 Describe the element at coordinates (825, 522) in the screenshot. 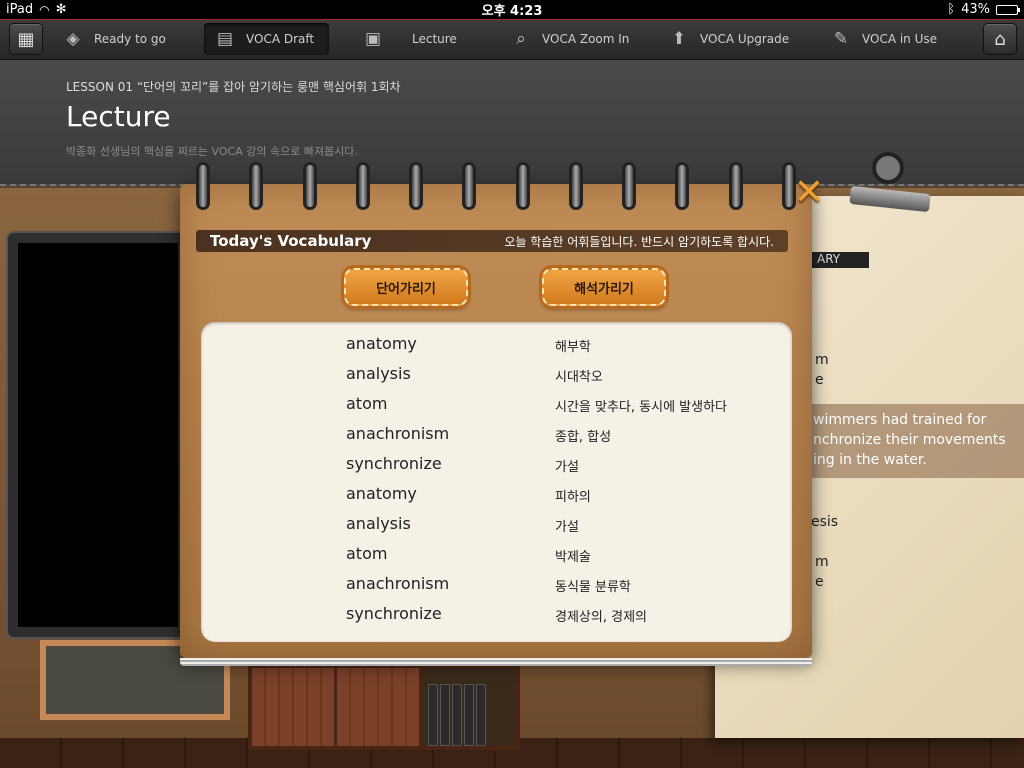

I see `sheet-word: esis` at that location.